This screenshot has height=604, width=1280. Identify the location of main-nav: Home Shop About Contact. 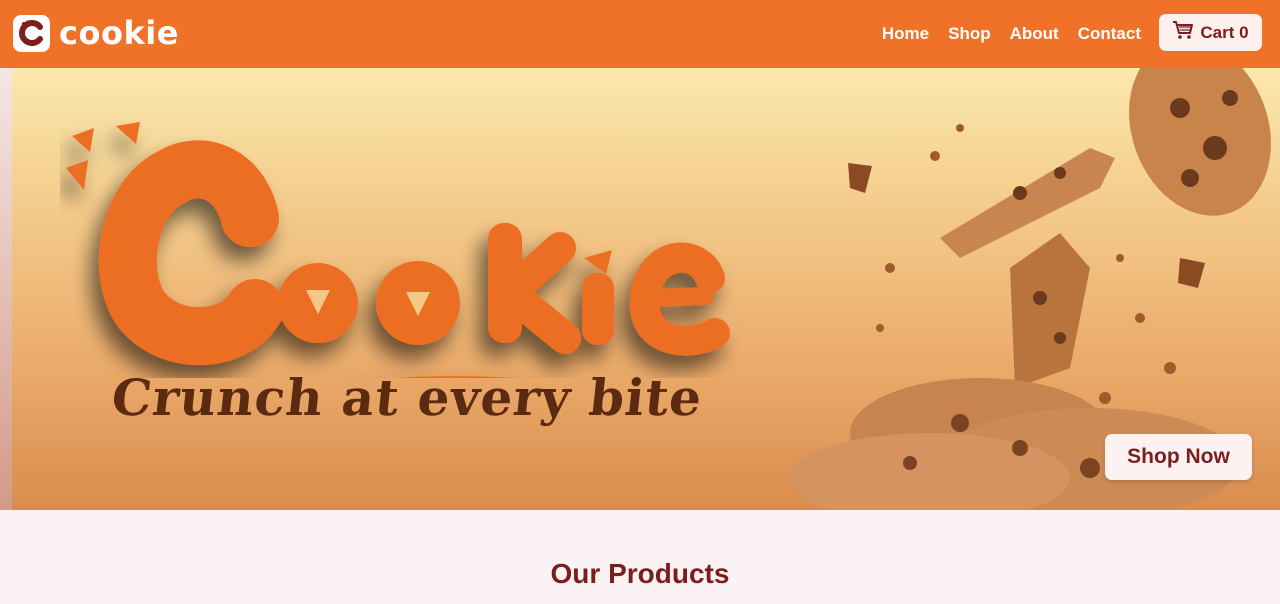
(1011, 34).